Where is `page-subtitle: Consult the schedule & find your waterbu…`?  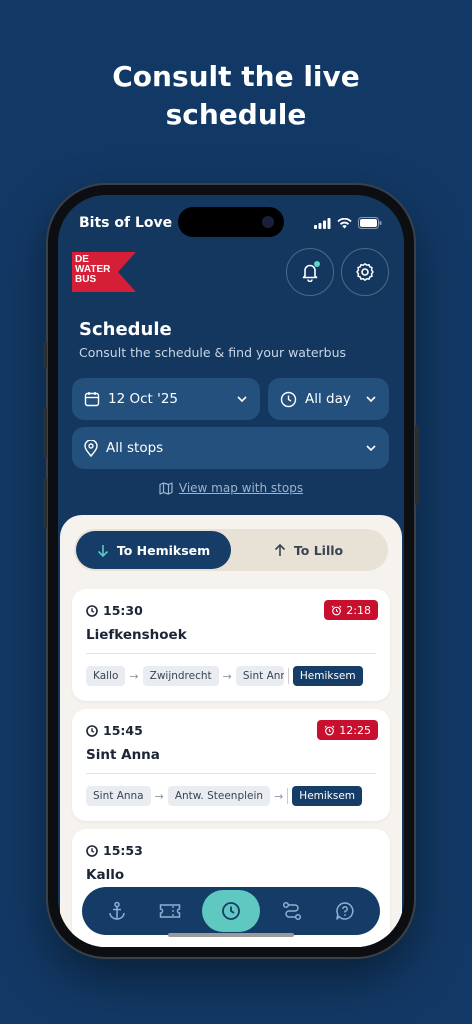
page-subtitle: Consult the schedule & find your waterbu… is located at coordinates (213, 352).